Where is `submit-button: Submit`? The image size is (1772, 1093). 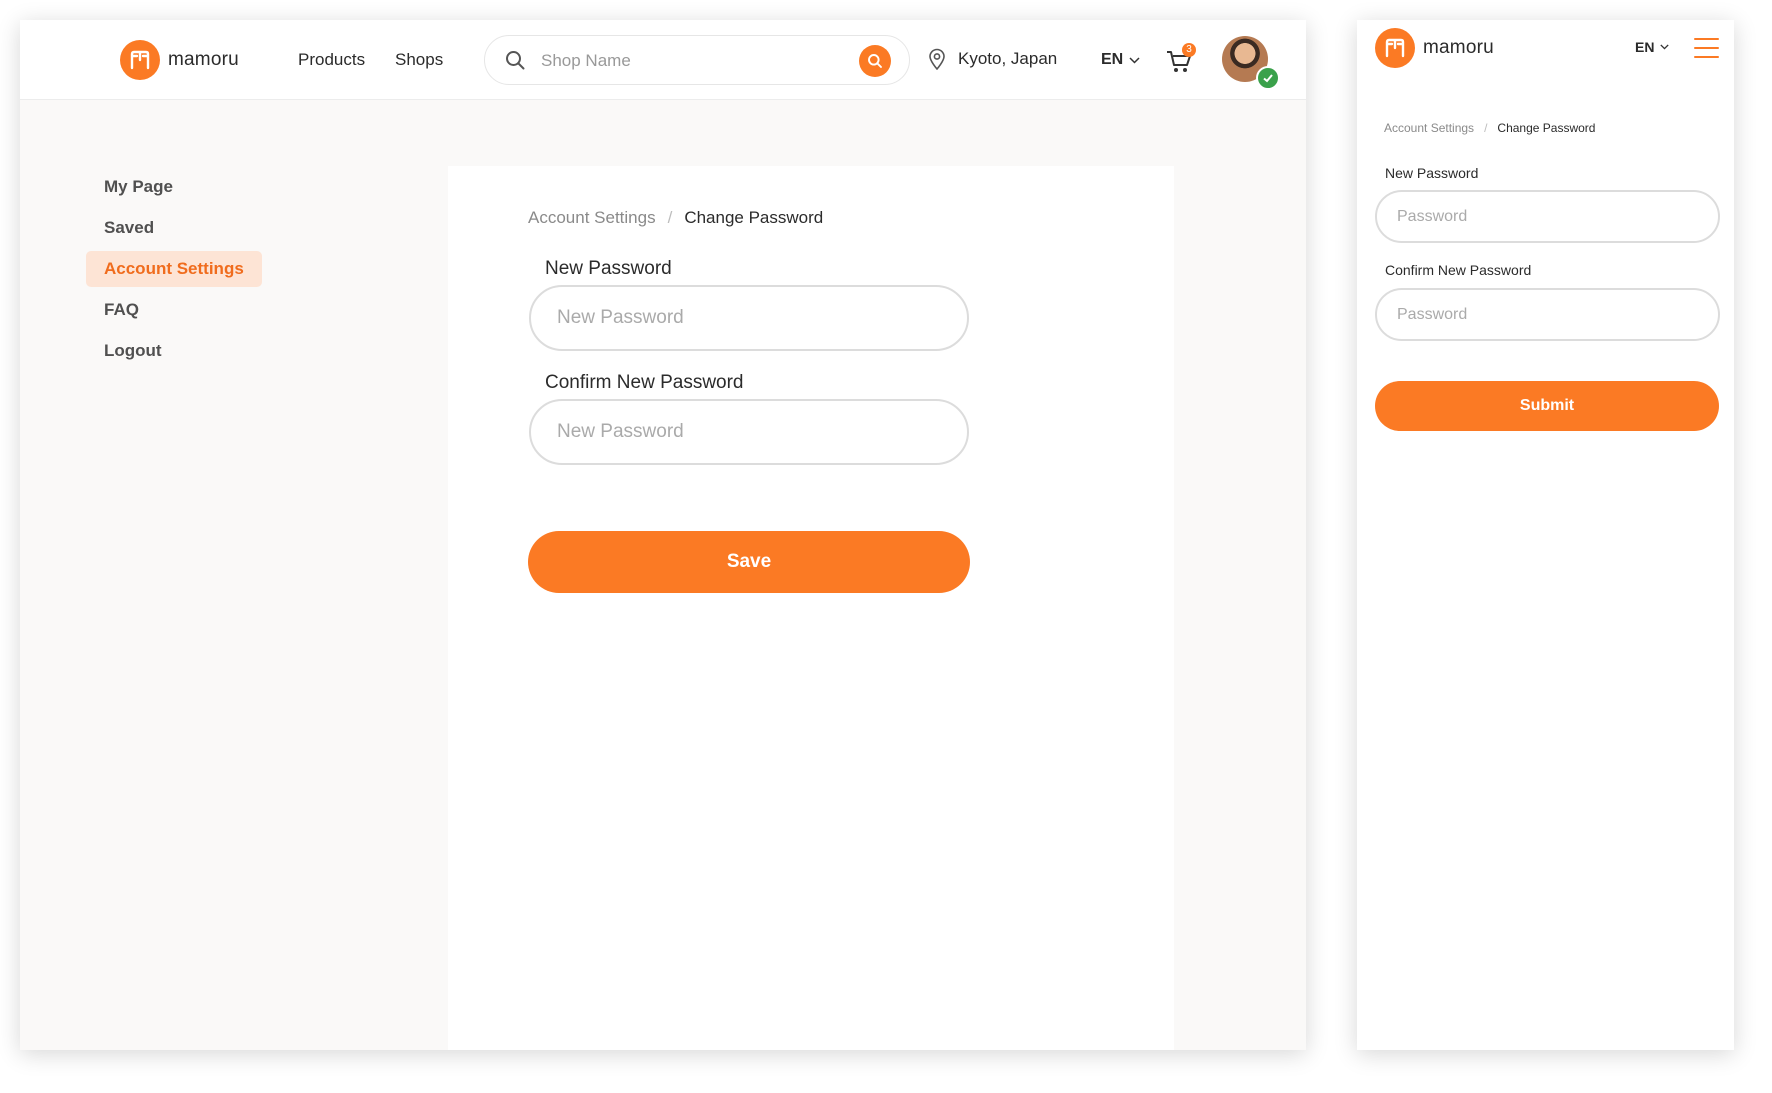
submit-button: Submit is located at coordinates (1547, 406).